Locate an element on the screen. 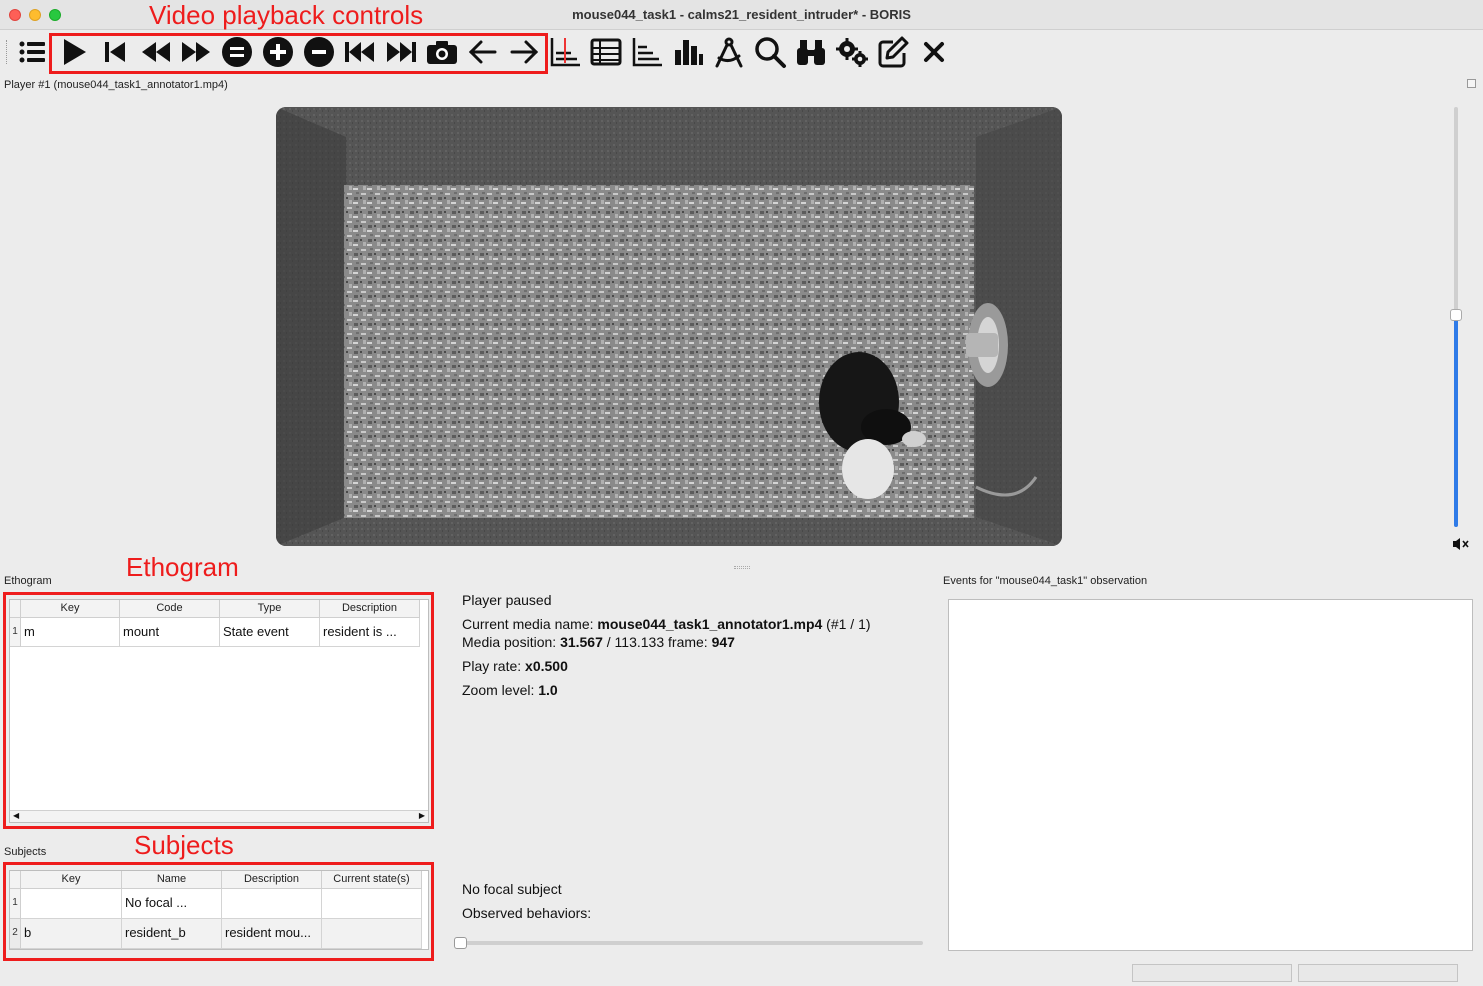 The width and height of the screenshot is (1483, 986). volume-slider-handle is located at coordinates (1456, 315).